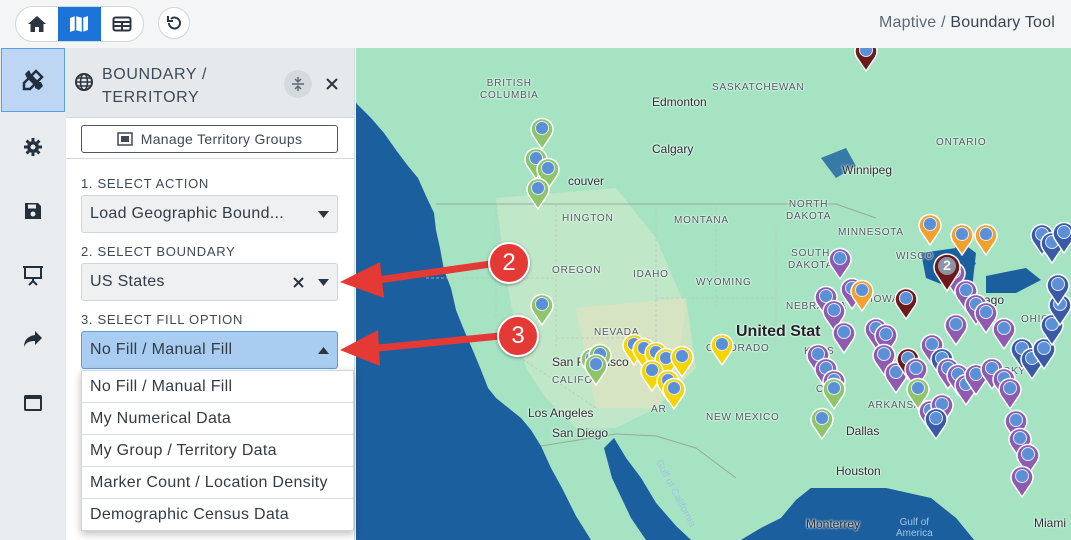 Image resolution: width=1071 pixels, height=540 pixels. What do you see at coordinates (154, 74) in the screenshot?
I see `panel-title-line1: BOUNDARY /` at bounding box center [154, 74].